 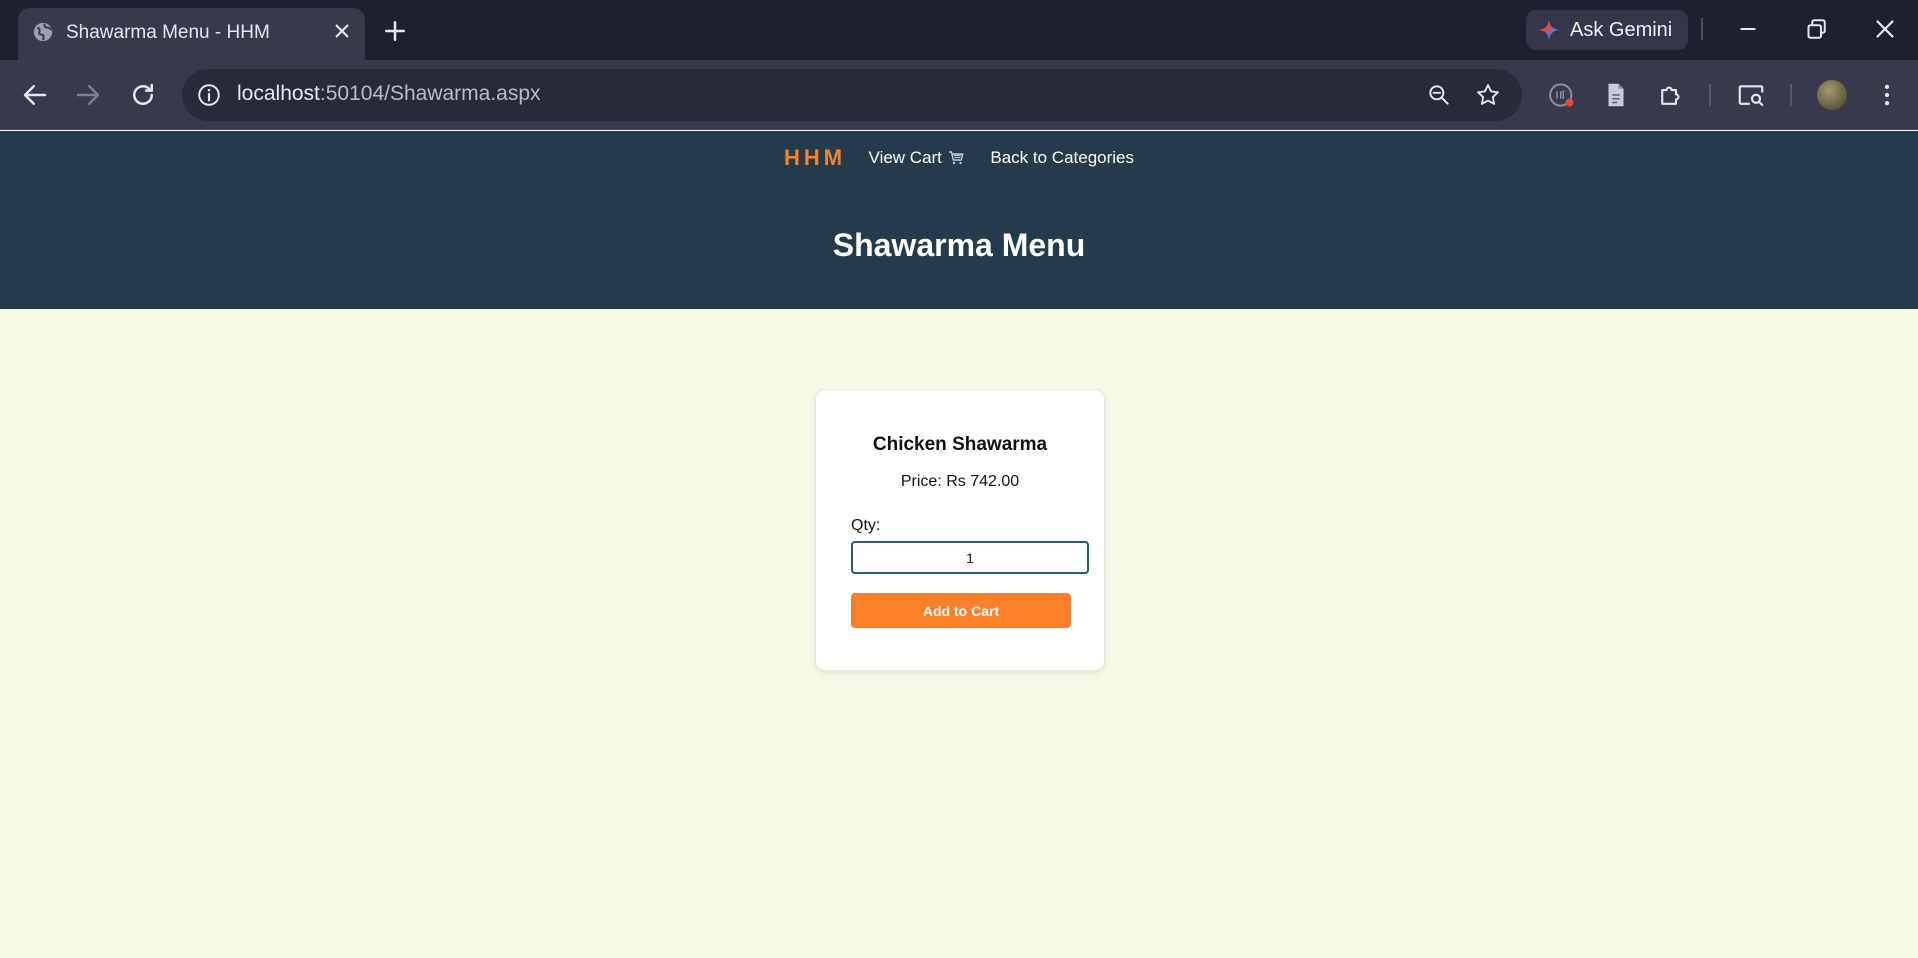 I want to click on address-bar: localhost:50104/Shawarma.aspx, so click(x=852, y=95).